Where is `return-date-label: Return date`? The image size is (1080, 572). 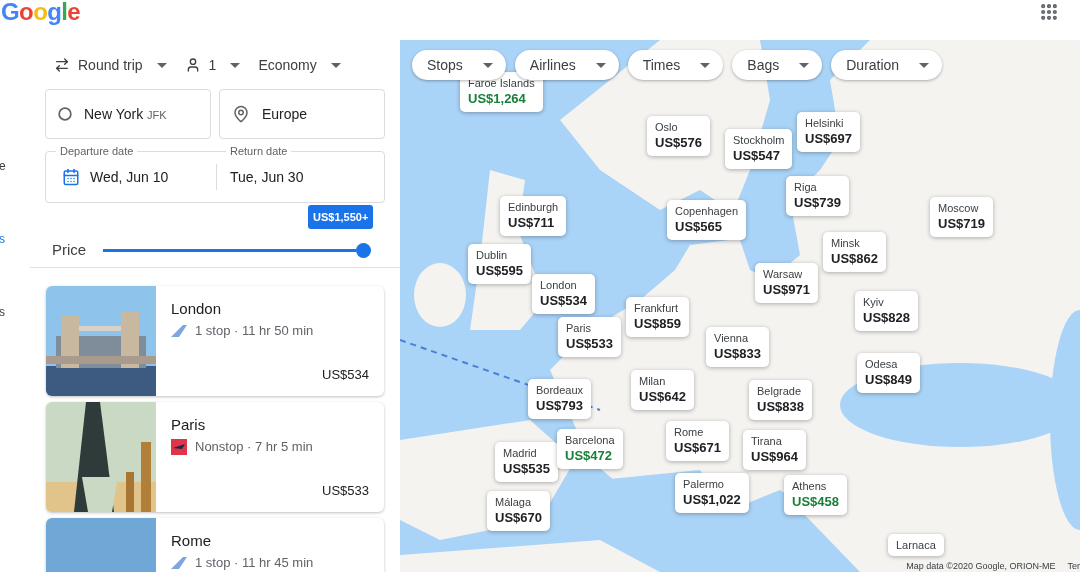
return-date-label: Return date is located at coordinates (259, 151).